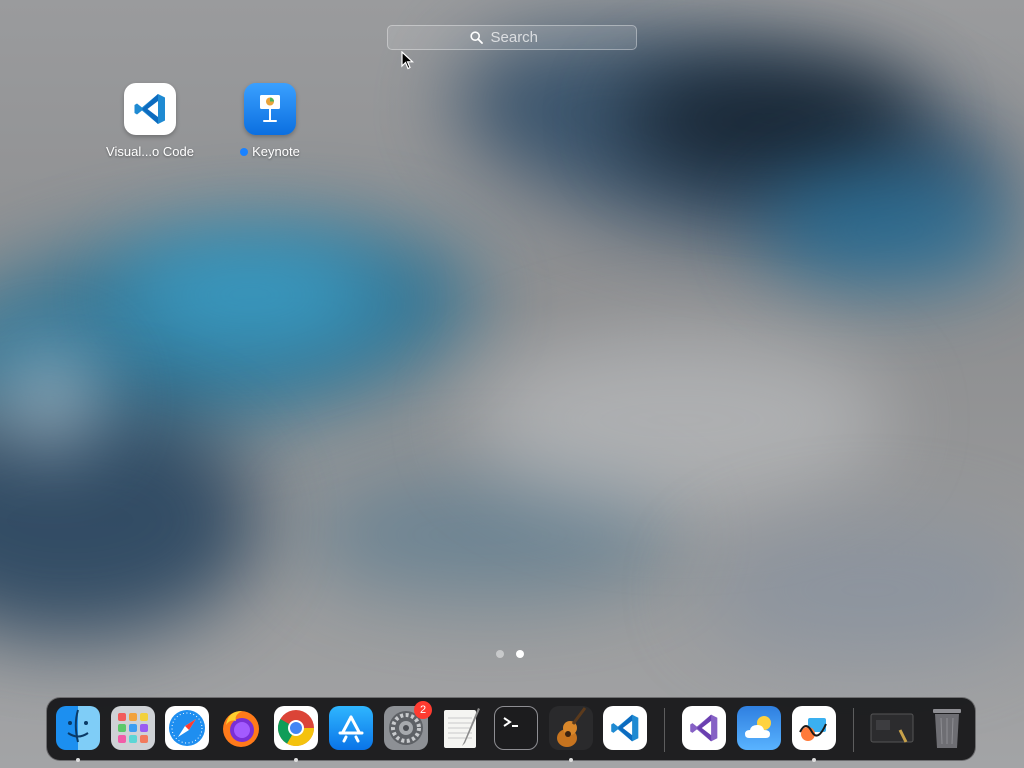  I want to click on dock-item-terminal, so click(516, 728).